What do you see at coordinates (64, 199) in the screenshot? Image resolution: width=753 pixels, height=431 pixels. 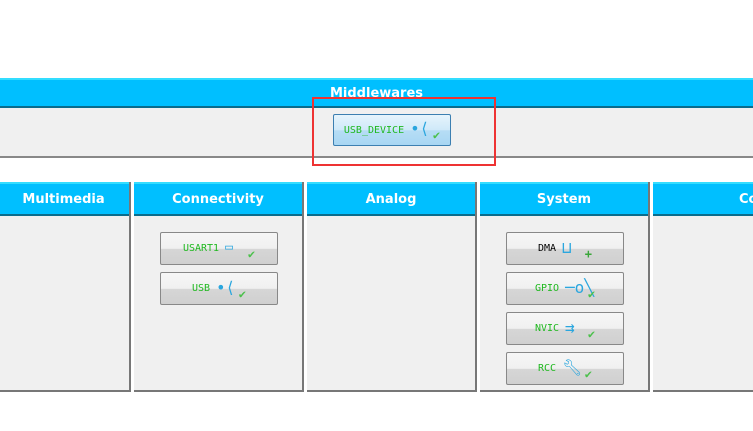 I see `panel-title: Multimedia` at bounding box center [64, 199].